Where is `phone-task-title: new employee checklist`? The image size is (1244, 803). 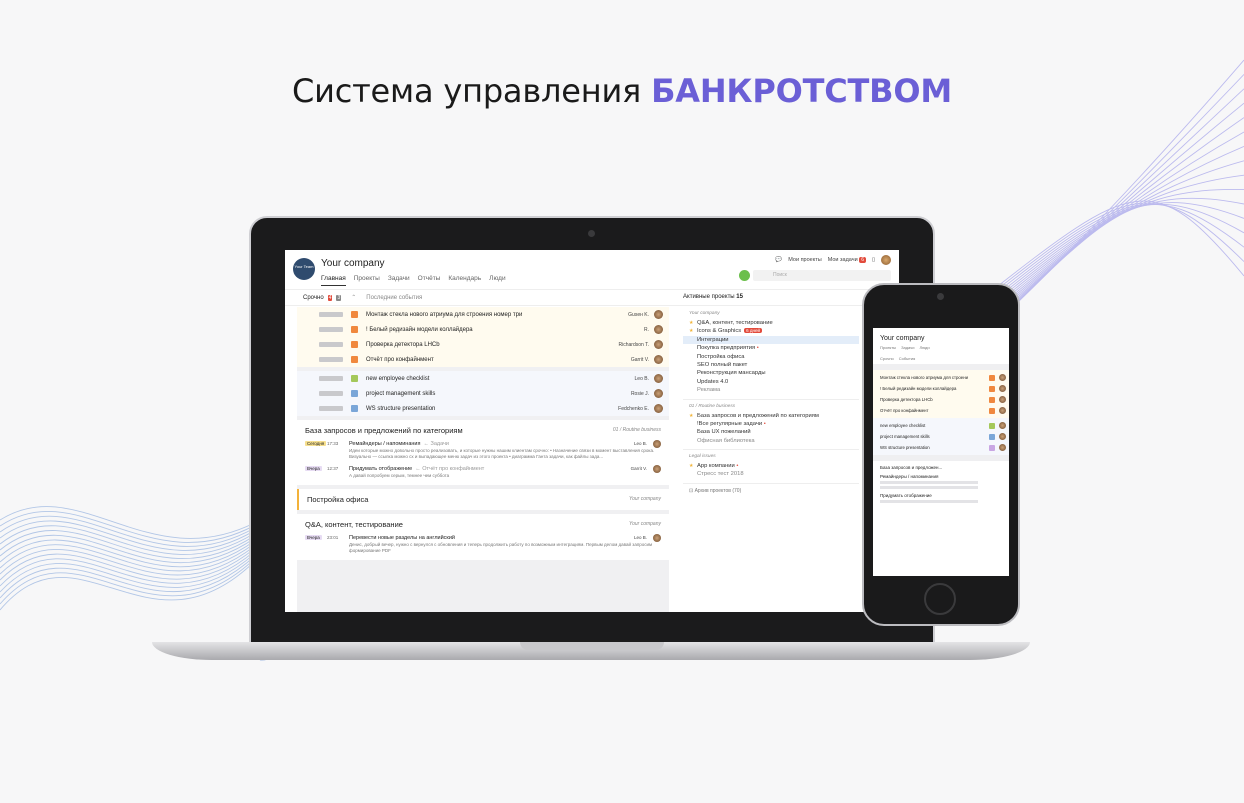
phone-task-title: new employee checklist is located at coordinates (903, 425).